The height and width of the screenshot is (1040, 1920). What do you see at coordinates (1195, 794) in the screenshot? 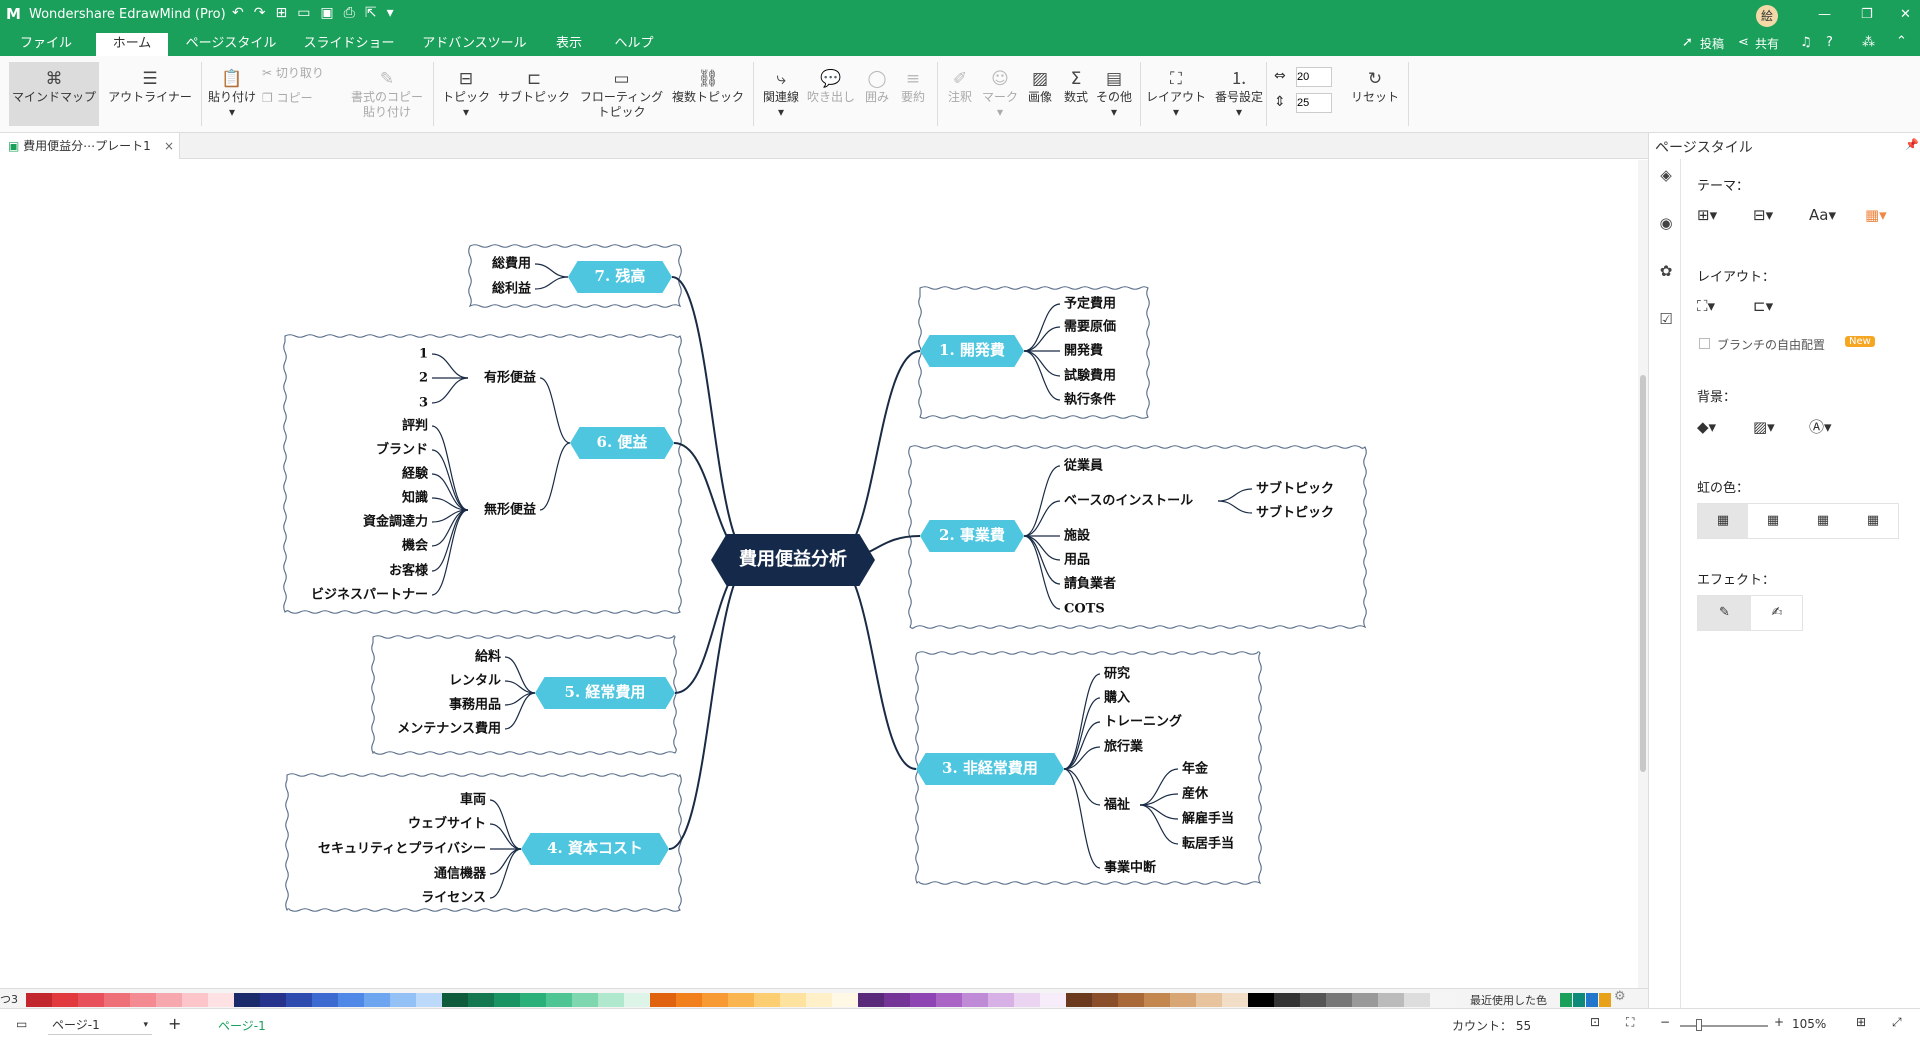
I see `subtopic: 産休` at bounding box center [1195, 794].